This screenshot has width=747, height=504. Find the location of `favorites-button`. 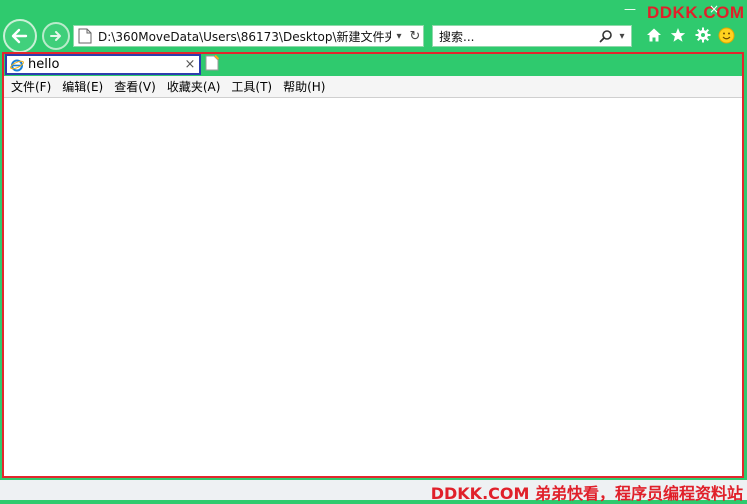

favorites-button is located at coordinates (678, 35).